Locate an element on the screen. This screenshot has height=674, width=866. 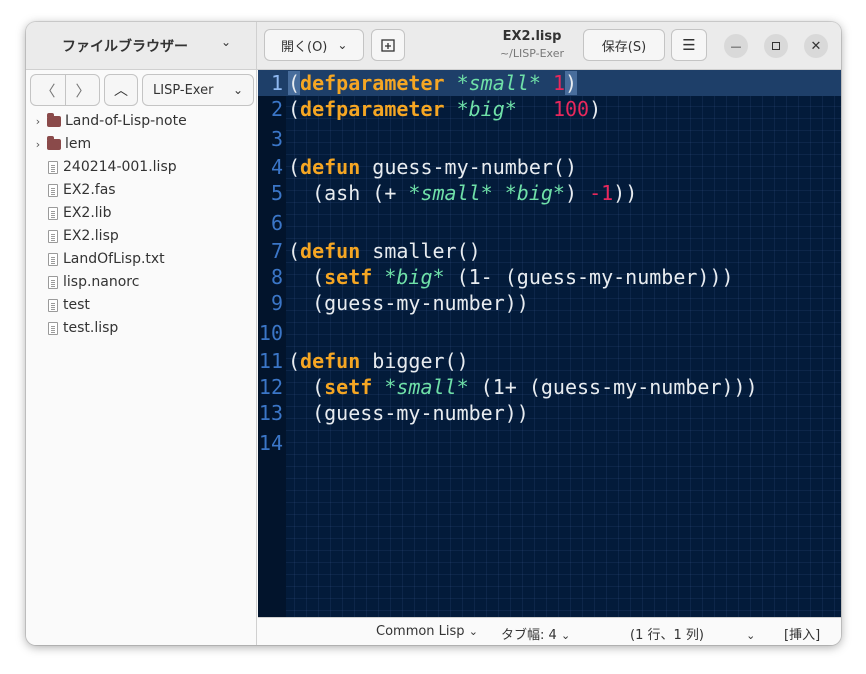
minimize-icon: — is located at coordinates (736, 46).